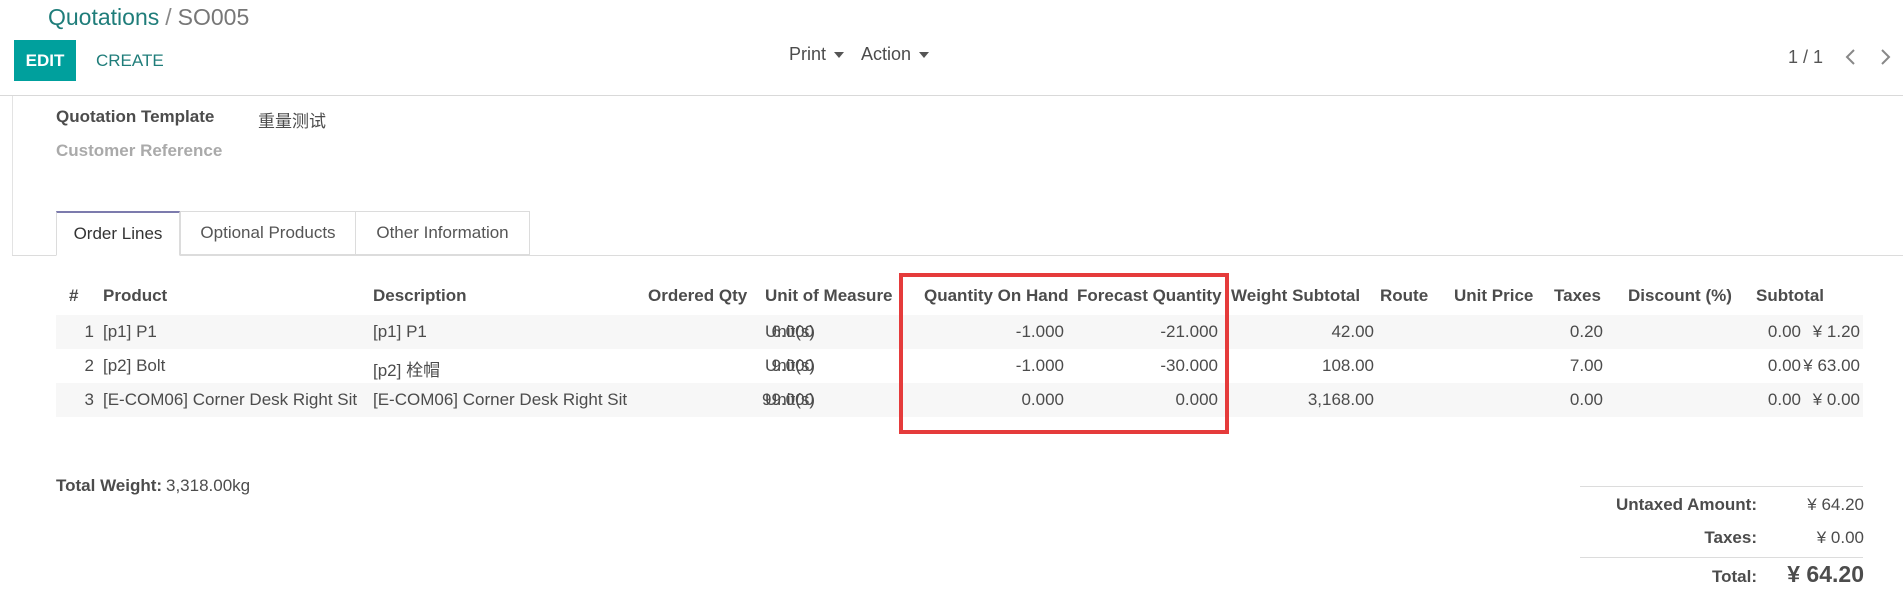 The width and height of the screenshot is (1903, 592). What do you see at coordinates (135, 296) in the screenshot?
I see `col-header-product: Product` at bounding box center [135, 296].